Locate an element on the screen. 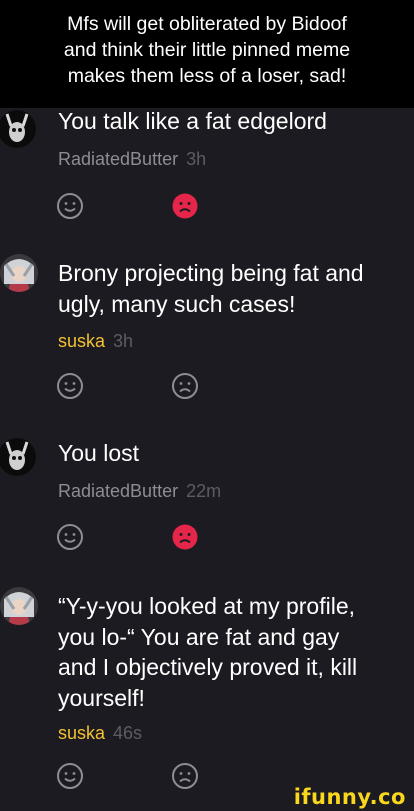 The image size is (414, 811). comment-text-line: ugly, many such cases! is located at coordinates (177, 303).